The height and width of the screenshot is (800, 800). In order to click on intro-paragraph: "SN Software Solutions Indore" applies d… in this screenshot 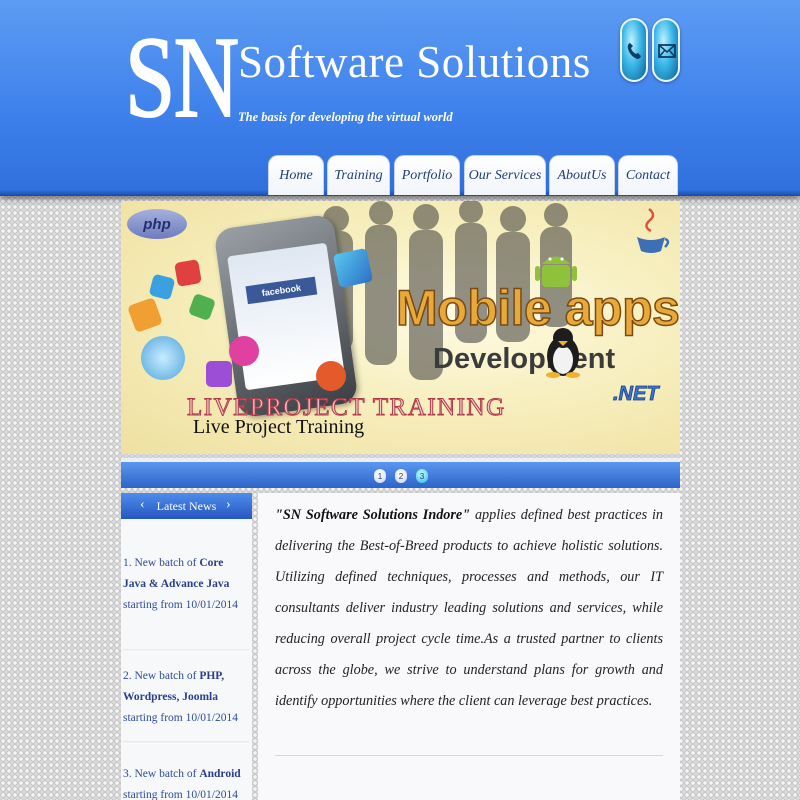, I will do `click(469, 608)`.